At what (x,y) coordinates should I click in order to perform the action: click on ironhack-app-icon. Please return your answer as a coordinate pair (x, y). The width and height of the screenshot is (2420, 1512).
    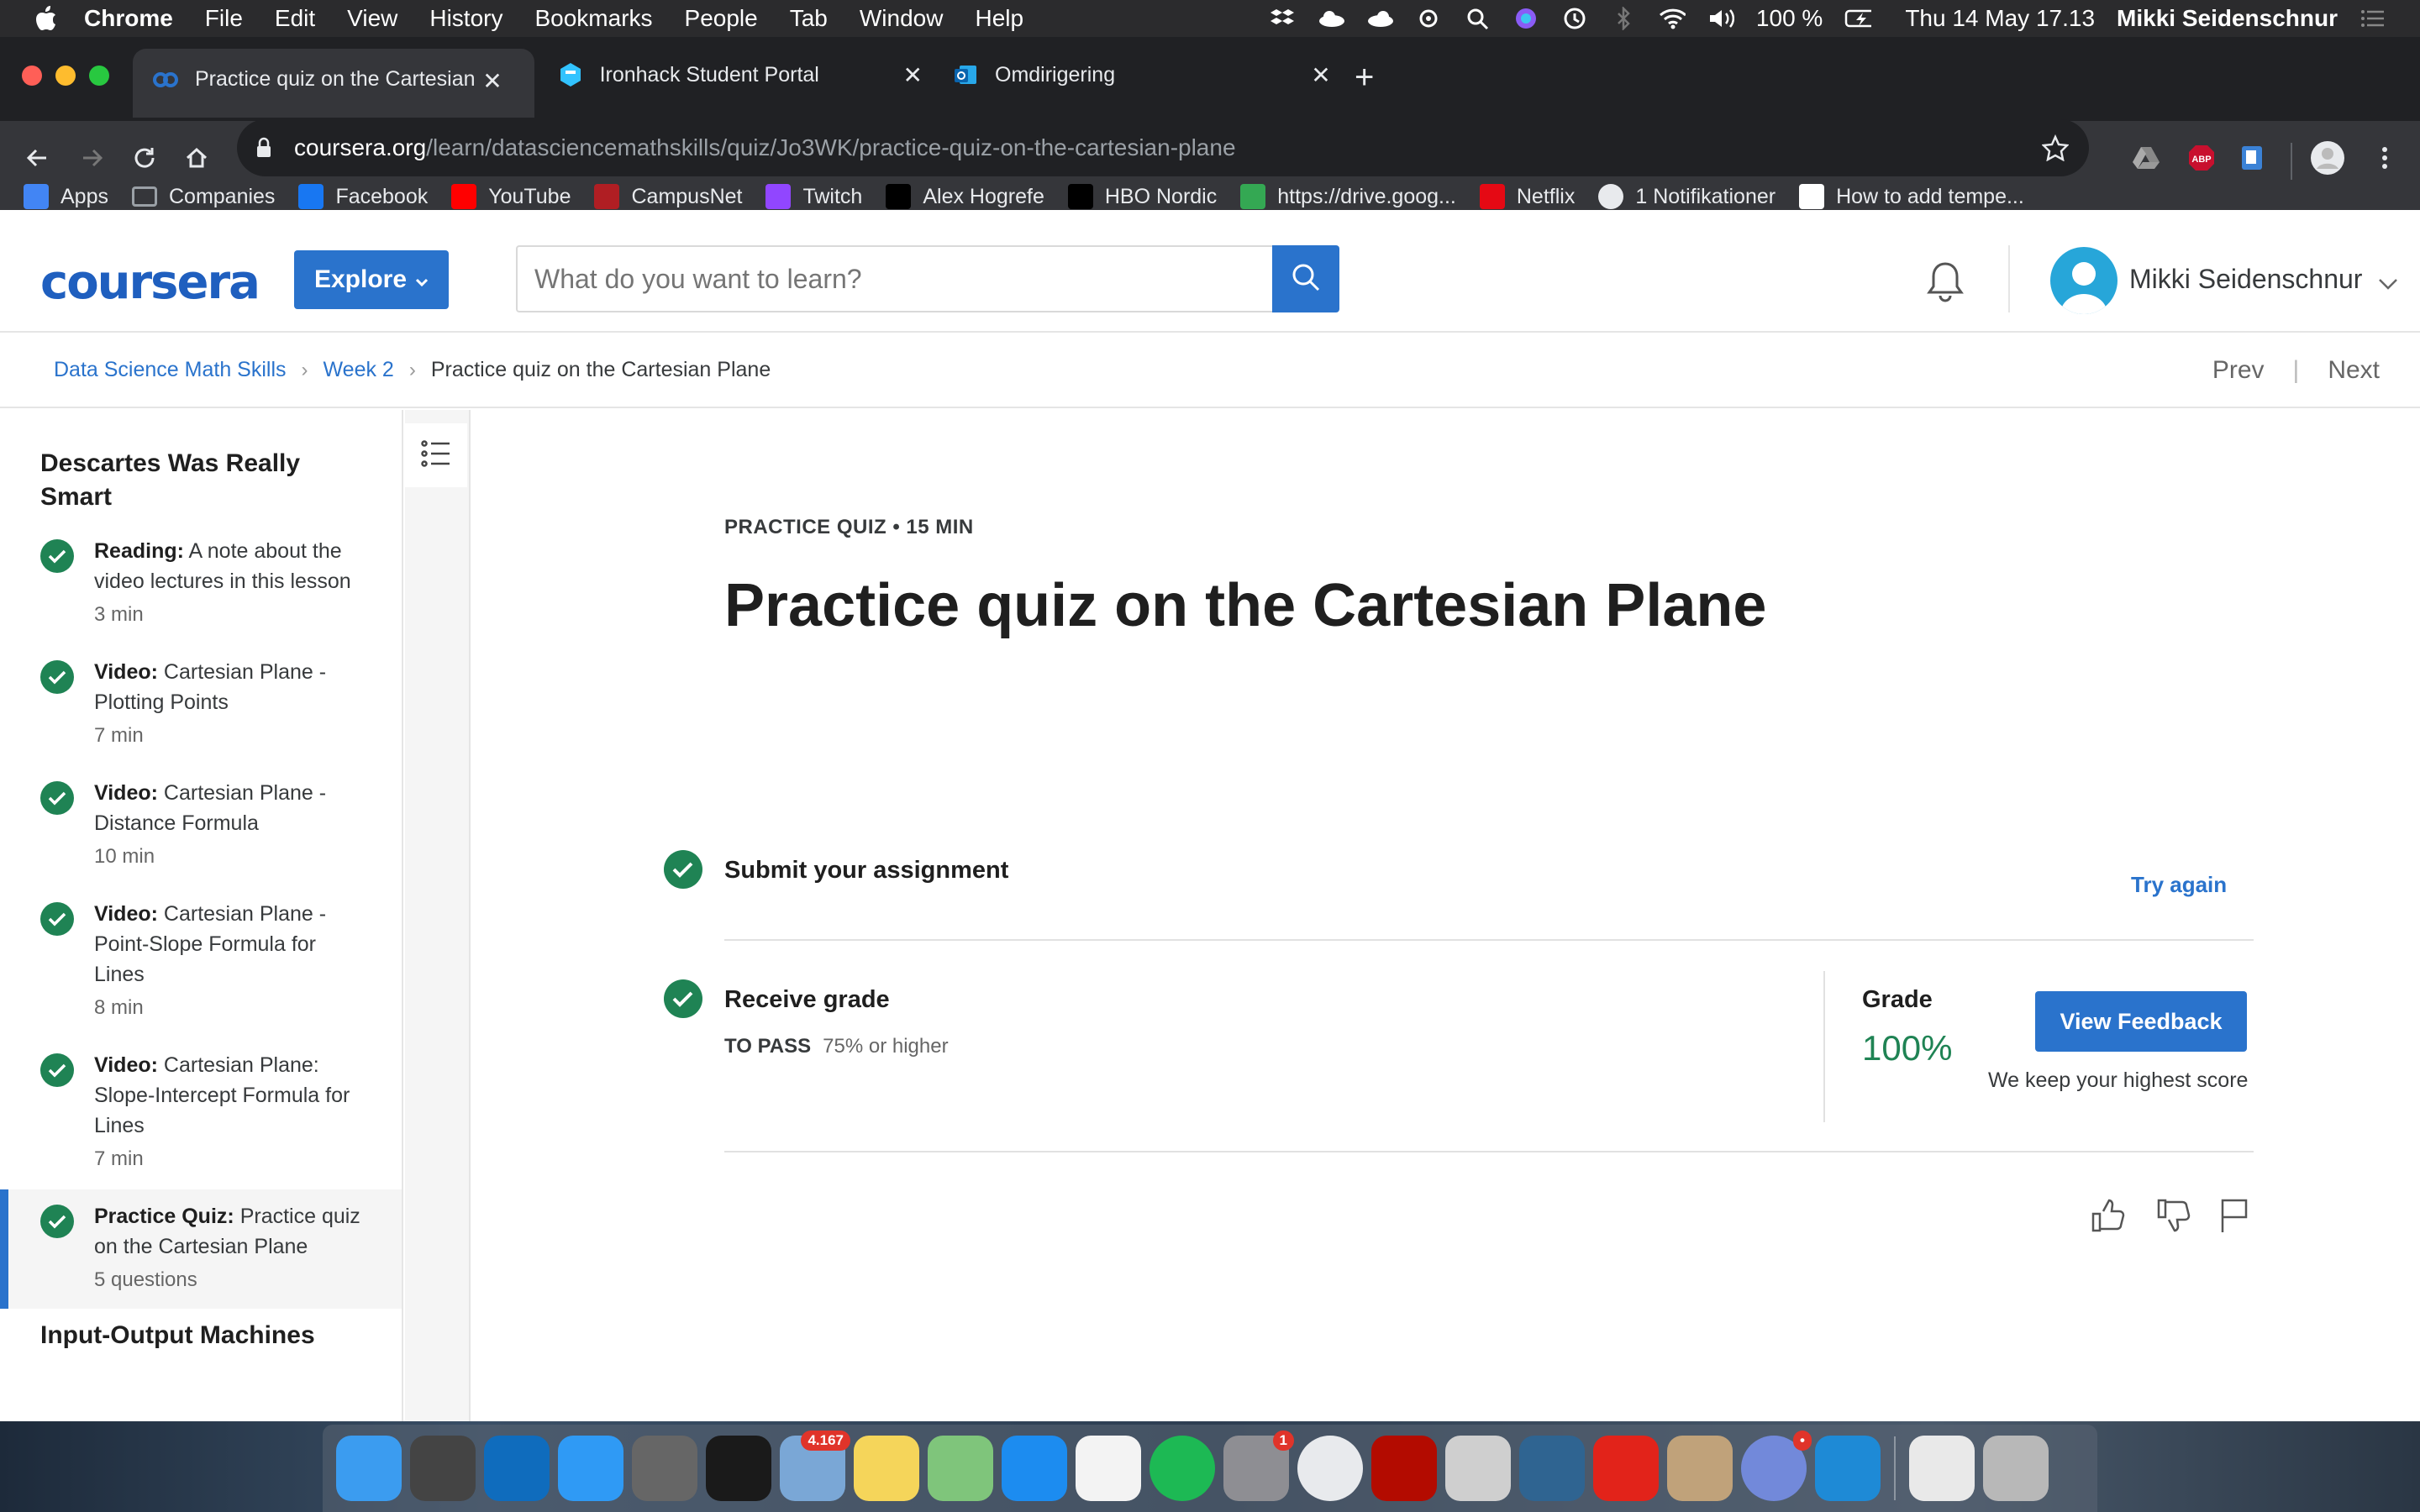
    Looking at the image, I should click on (443, 1468).